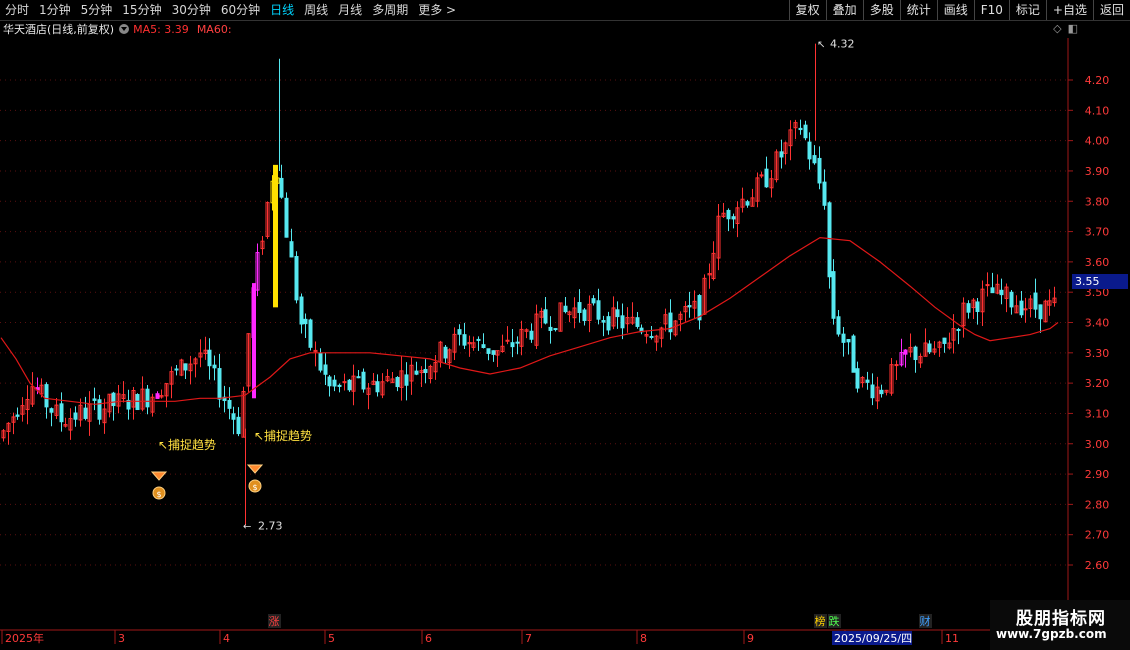  What do you see at coordinates (844, 10) in the screenshot?
I see `toolbar-button-1: 叠加` at bounding box center [844, 10].